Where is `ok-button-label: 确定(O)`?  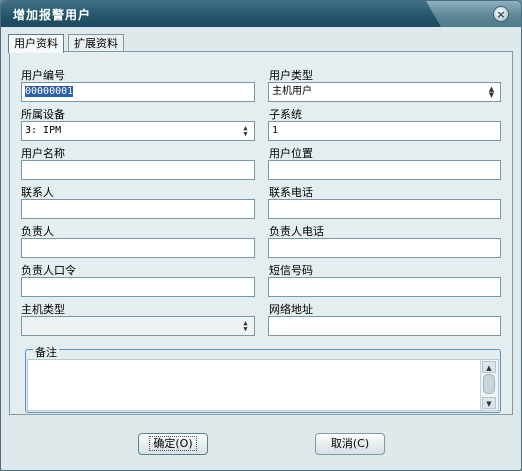
ok-button-label: 确定(O) is located at coordinates (173, 443).